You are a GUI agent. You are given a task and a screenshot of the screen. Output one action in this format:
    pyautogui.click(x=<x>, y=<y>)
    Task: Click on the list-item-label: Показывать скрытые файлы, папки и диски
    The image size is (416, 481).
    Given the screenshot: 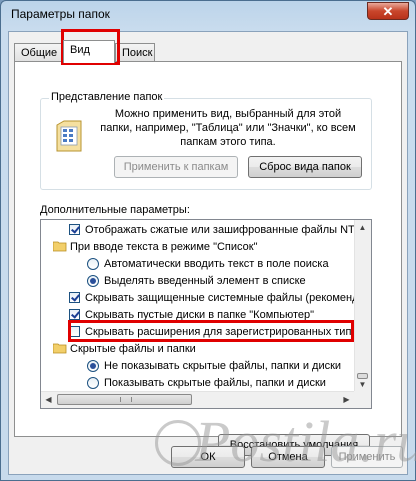 What is the action you would take?
    pyautogui.click(x=215, y=383)
    